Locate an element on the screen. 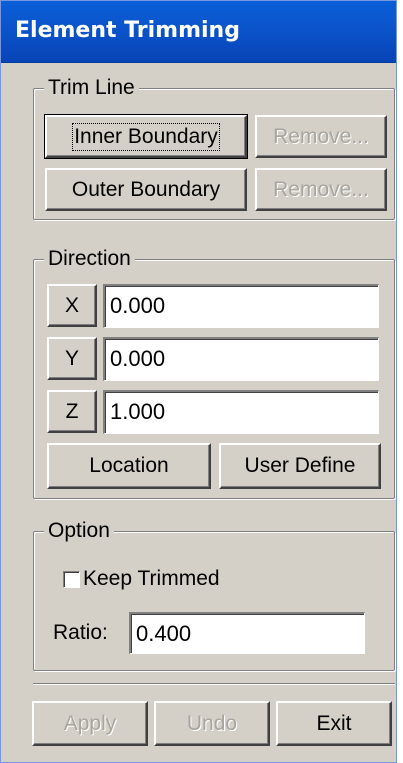  user-define-button: User Define is located at coordinates (300, 466).